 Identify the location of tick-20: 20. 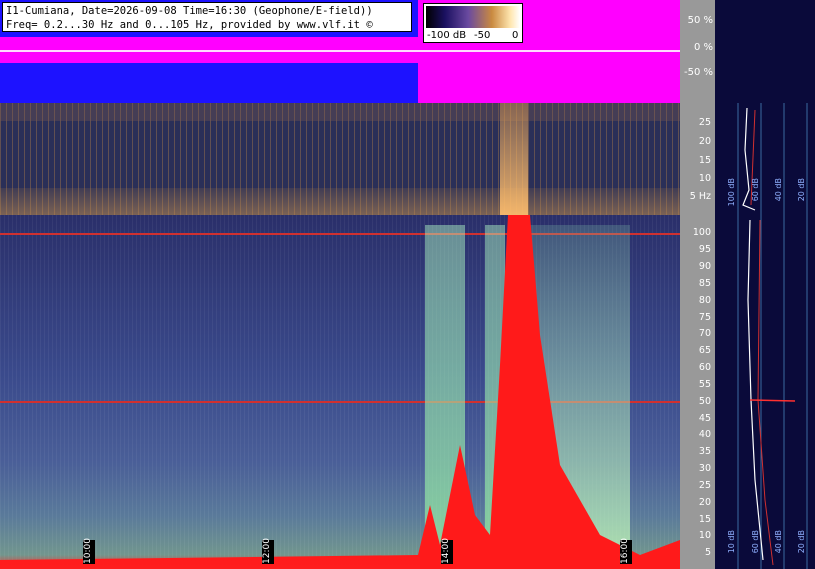
(704, 502).